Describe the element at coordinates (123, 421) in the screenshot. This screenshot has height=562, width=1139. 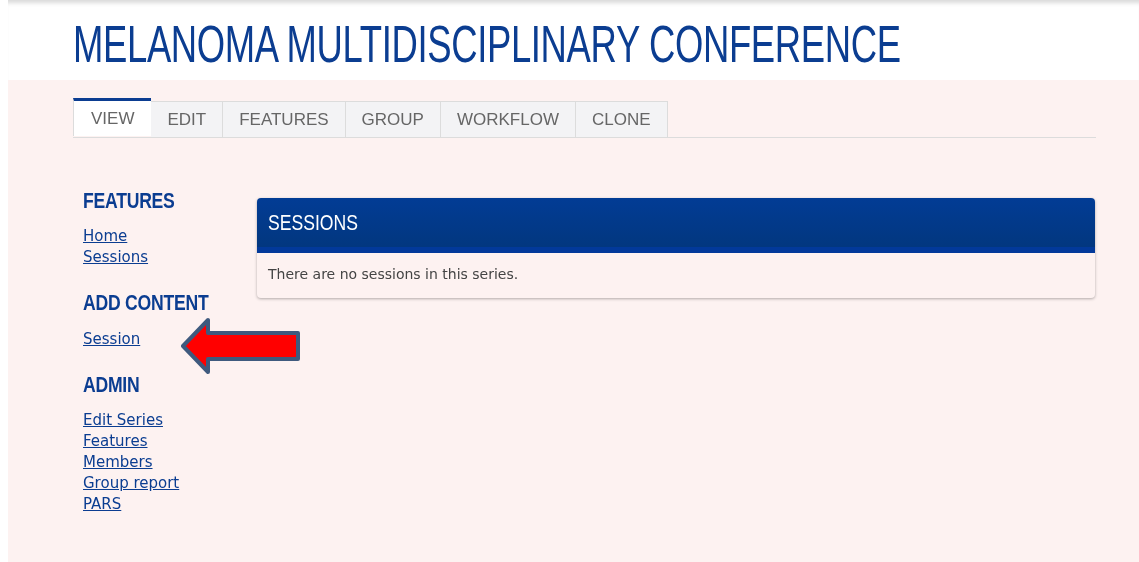
I see `sidebar-link: Edit Series` at that location.